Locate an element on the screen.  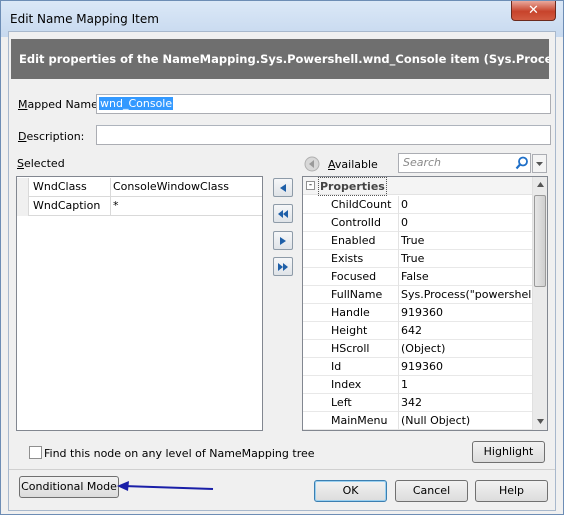
property-row: ControlId 0 is located at coordinates (418, 223).